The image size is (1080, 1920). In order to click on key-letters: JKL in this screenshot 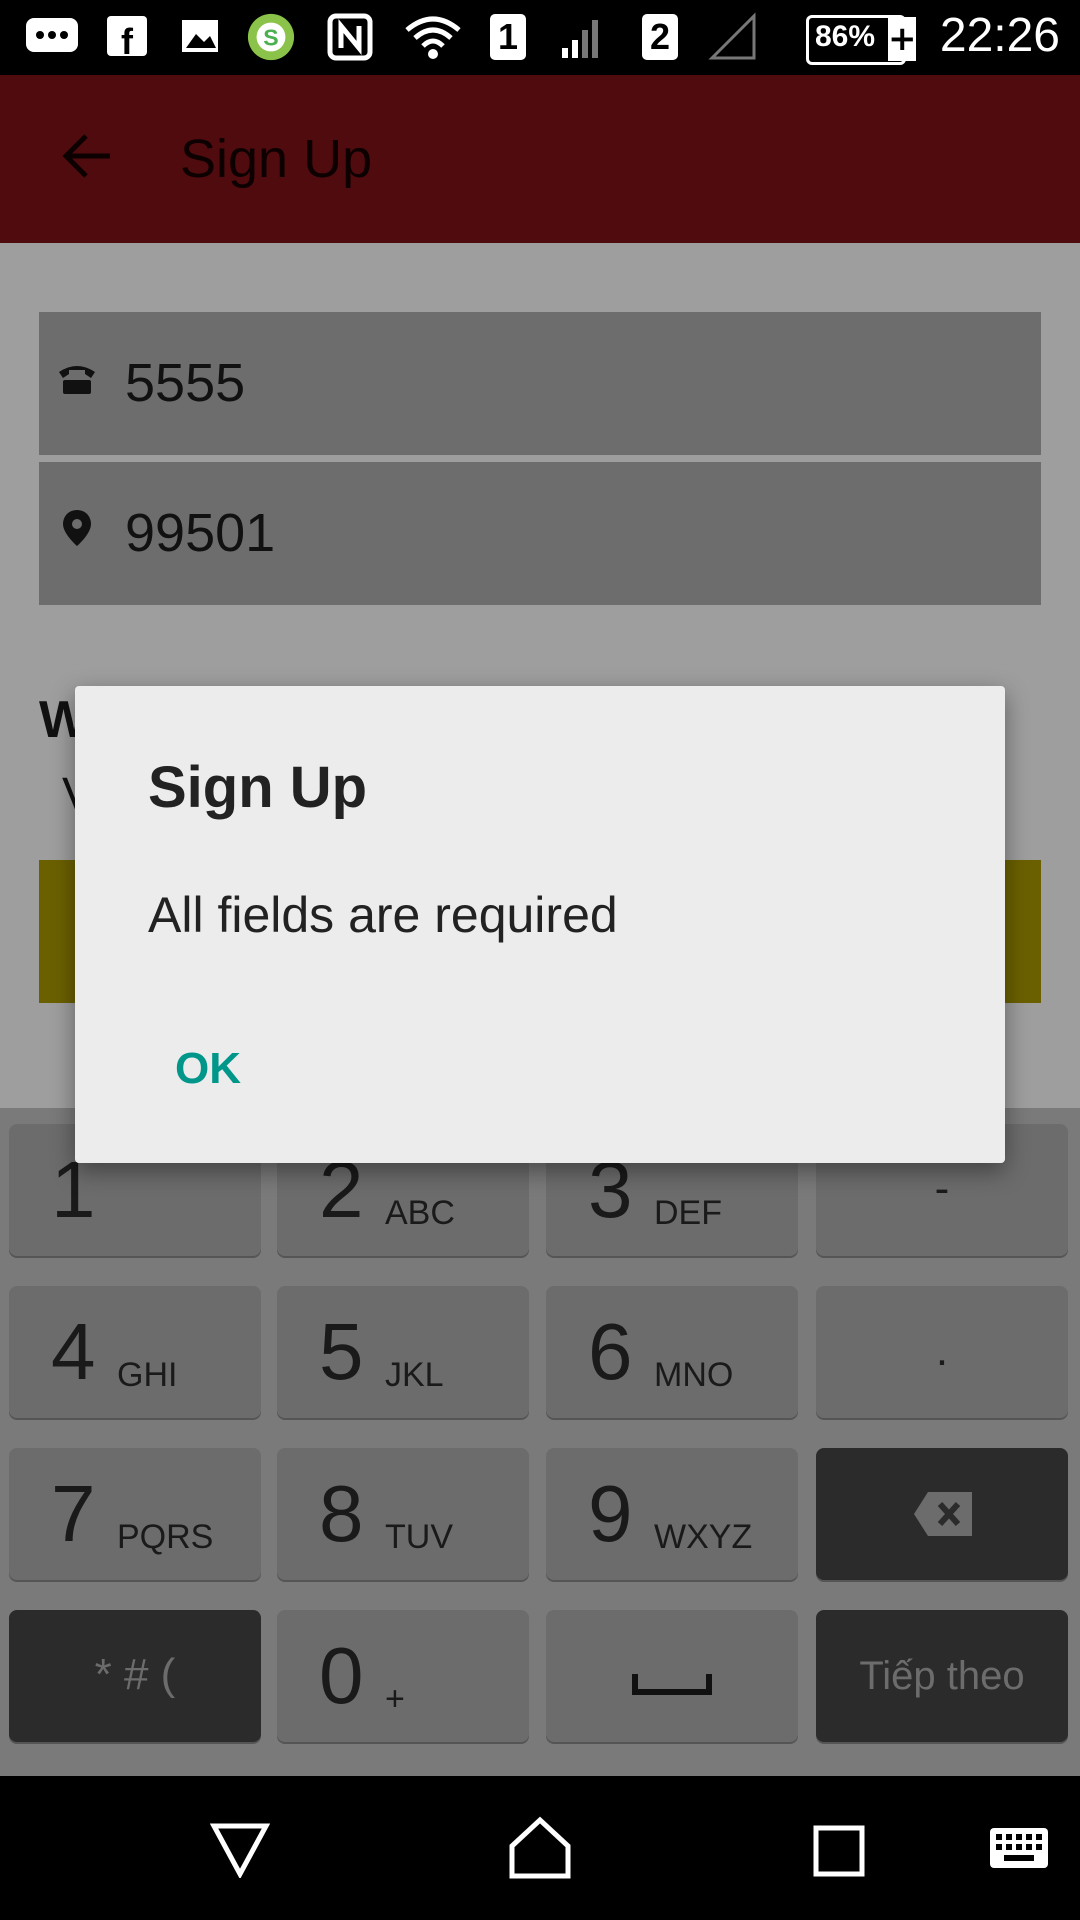, I will do `click(414, 1375)`.